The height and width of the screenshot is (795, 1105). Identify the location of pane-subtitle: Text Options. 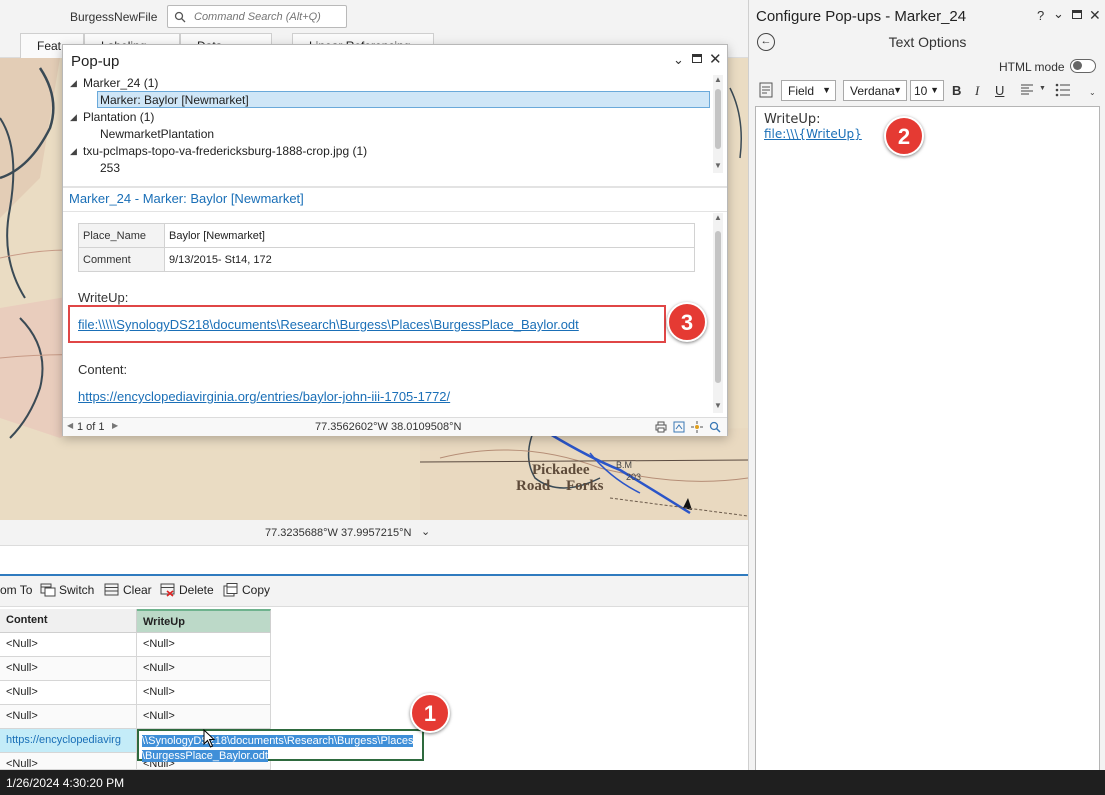
(927, 42).